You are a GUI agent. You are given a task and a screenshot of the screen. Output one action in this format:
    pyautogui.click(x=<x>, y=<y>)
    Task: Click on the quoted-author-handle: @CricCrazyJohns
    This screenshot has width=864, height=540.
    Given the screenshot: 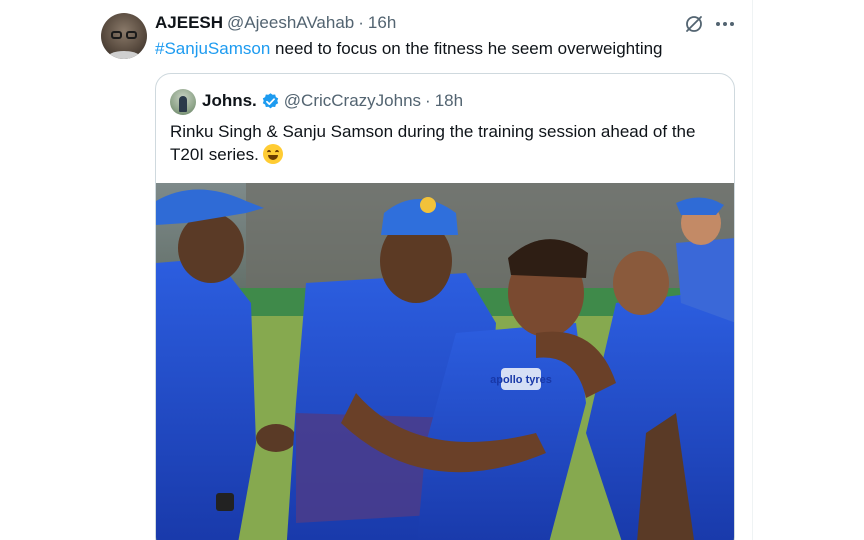 What is the action you would take?
    pyautogui.click(x=352, y=101)
    